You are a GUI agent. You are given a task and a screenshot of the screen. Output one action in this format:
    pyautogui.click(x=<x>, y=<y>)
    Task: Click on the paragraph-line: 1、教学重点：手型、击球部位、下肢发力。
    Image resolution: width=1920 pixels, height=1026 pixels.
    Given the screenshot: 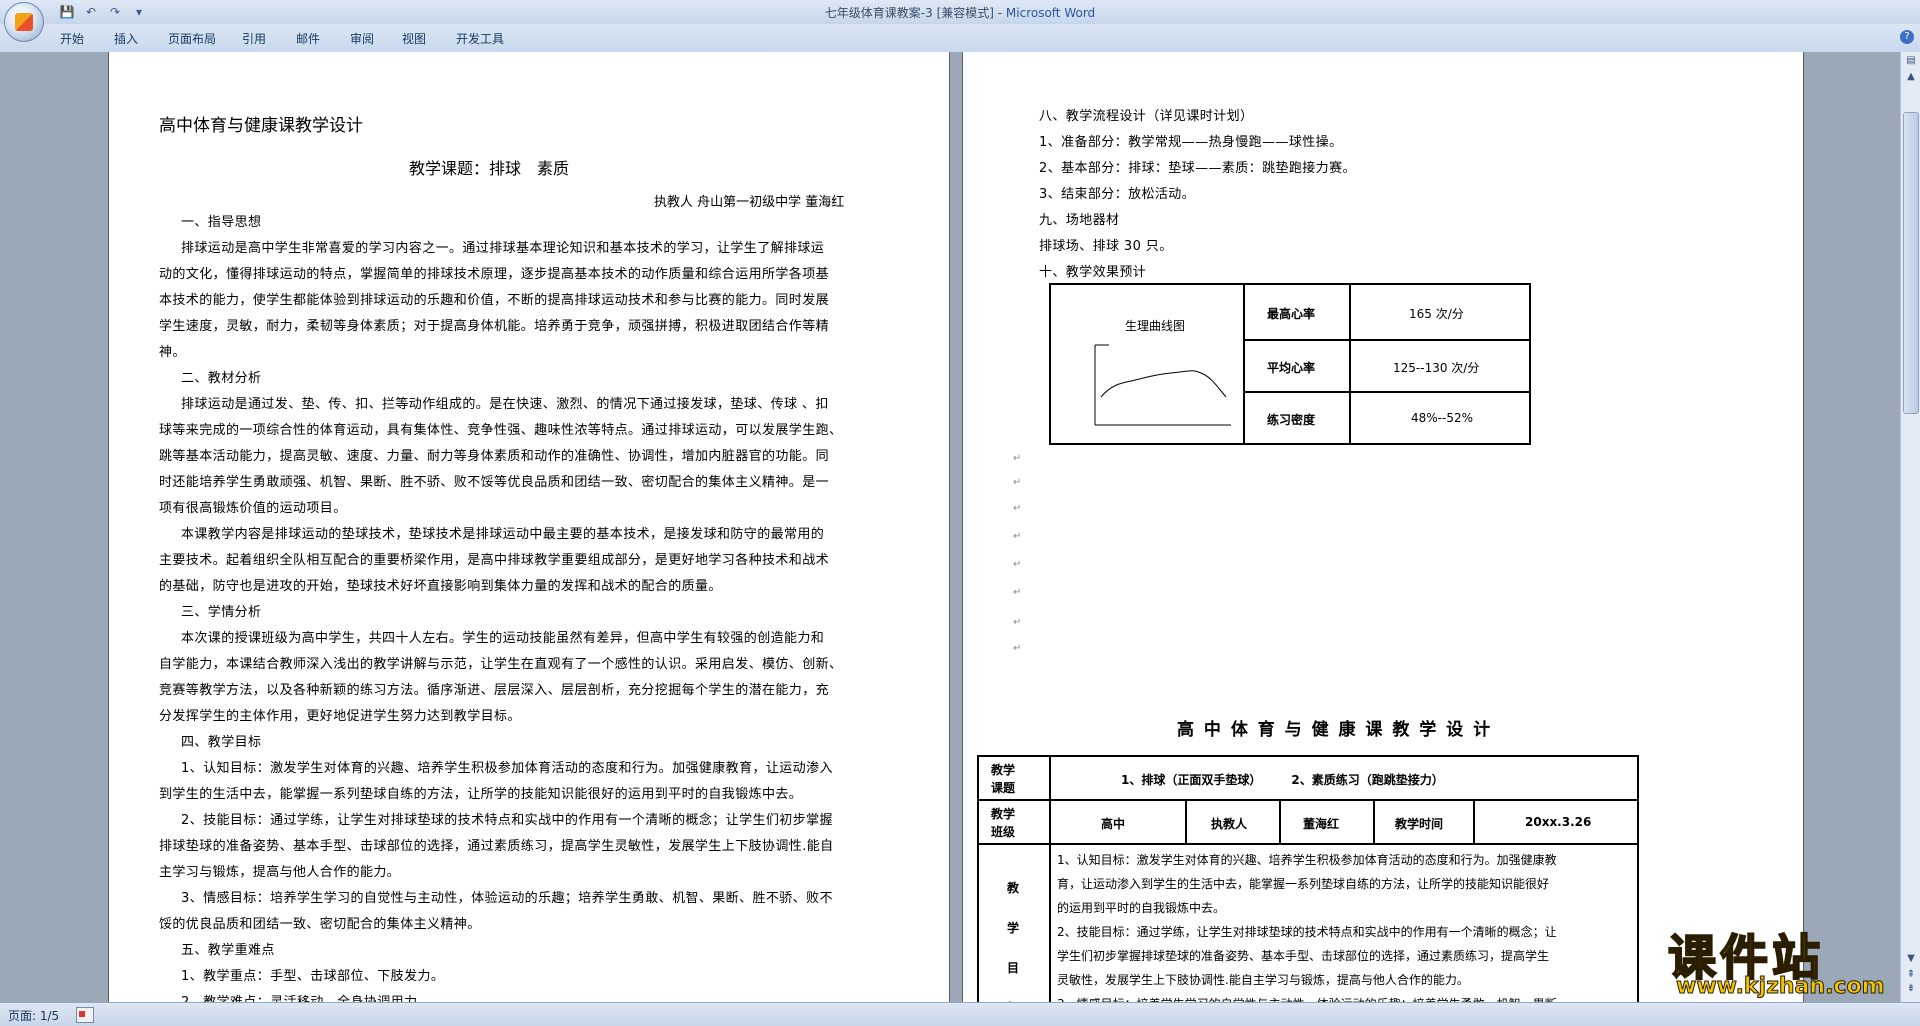 What is the action you would take?
    pyautogui.click(x=313, y=976)
    